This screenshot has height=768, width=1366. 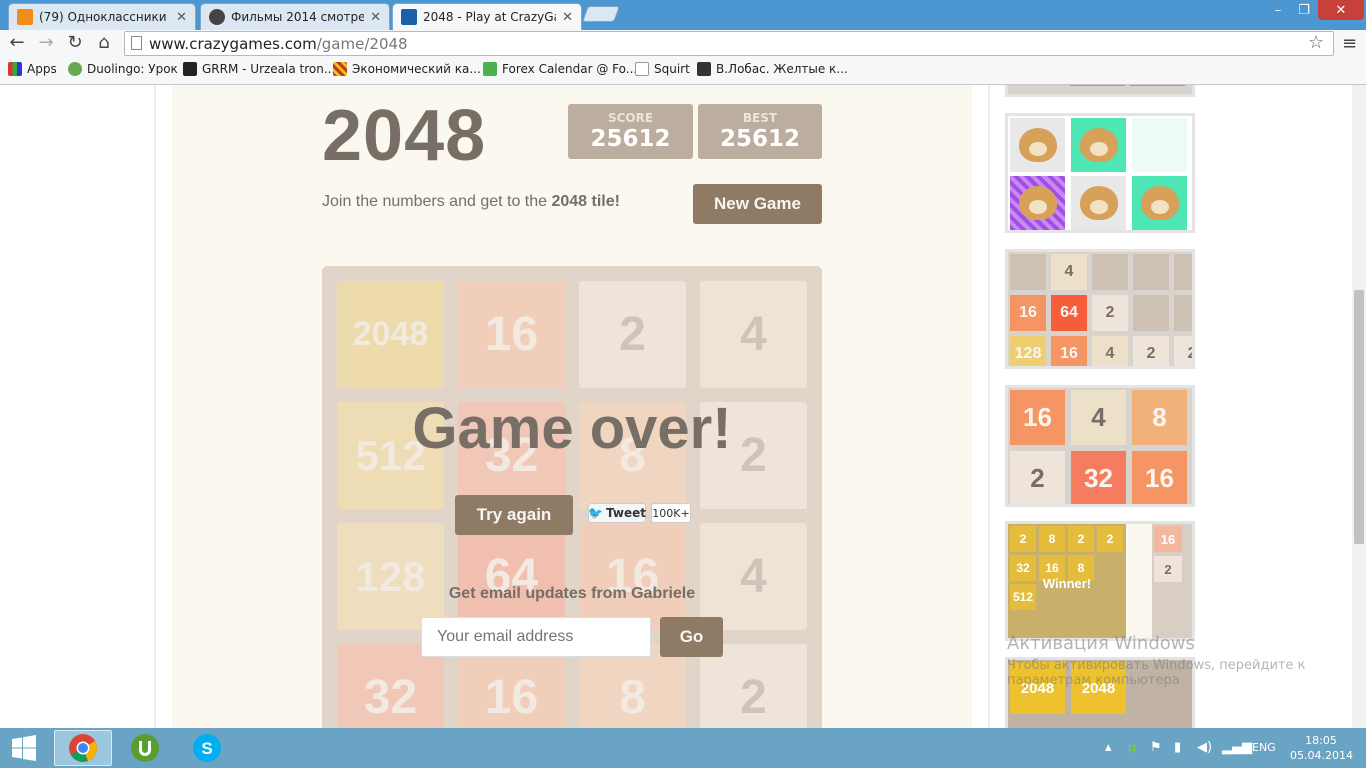 I want to click on game-thumbnail-5: 2822321685122 Winner! 162, so click(x=1100, y=581).